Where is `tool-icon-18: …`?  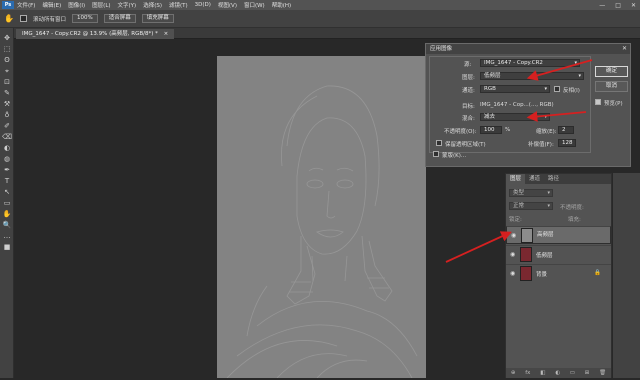 tool-icon-18: … is located at coordinates (7, 236).